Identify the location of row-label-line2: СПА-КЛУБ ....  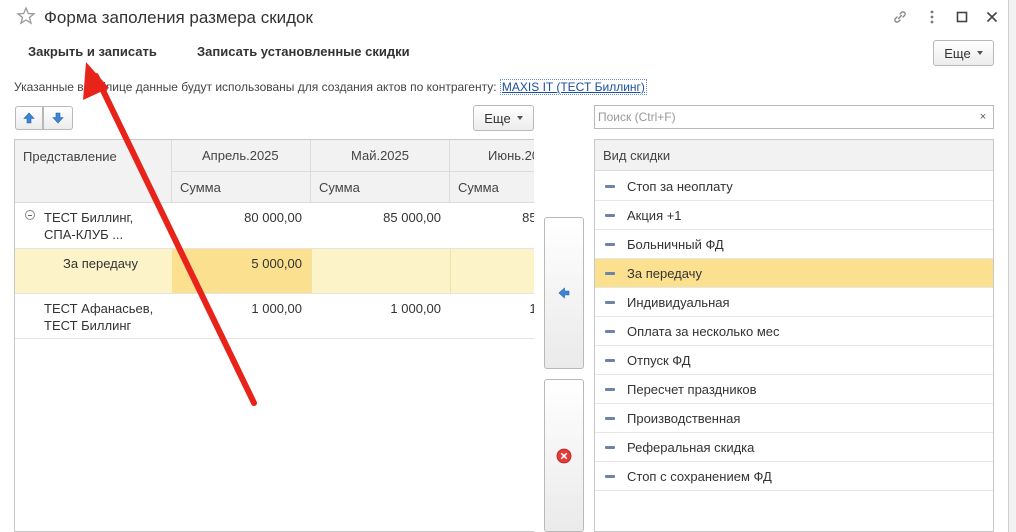
(84, 234).